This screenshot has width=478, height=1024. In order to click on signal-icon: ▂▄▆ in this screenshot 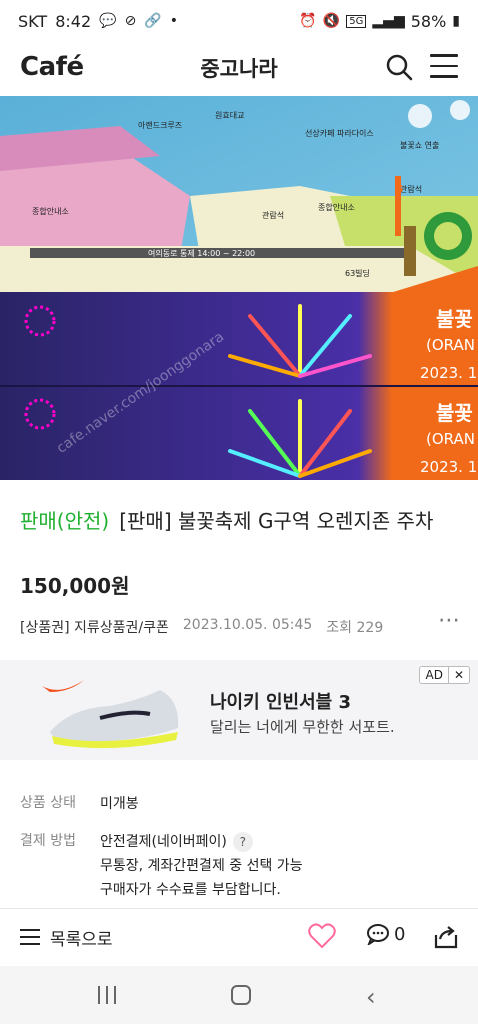, I will do `click(388, 21)`.